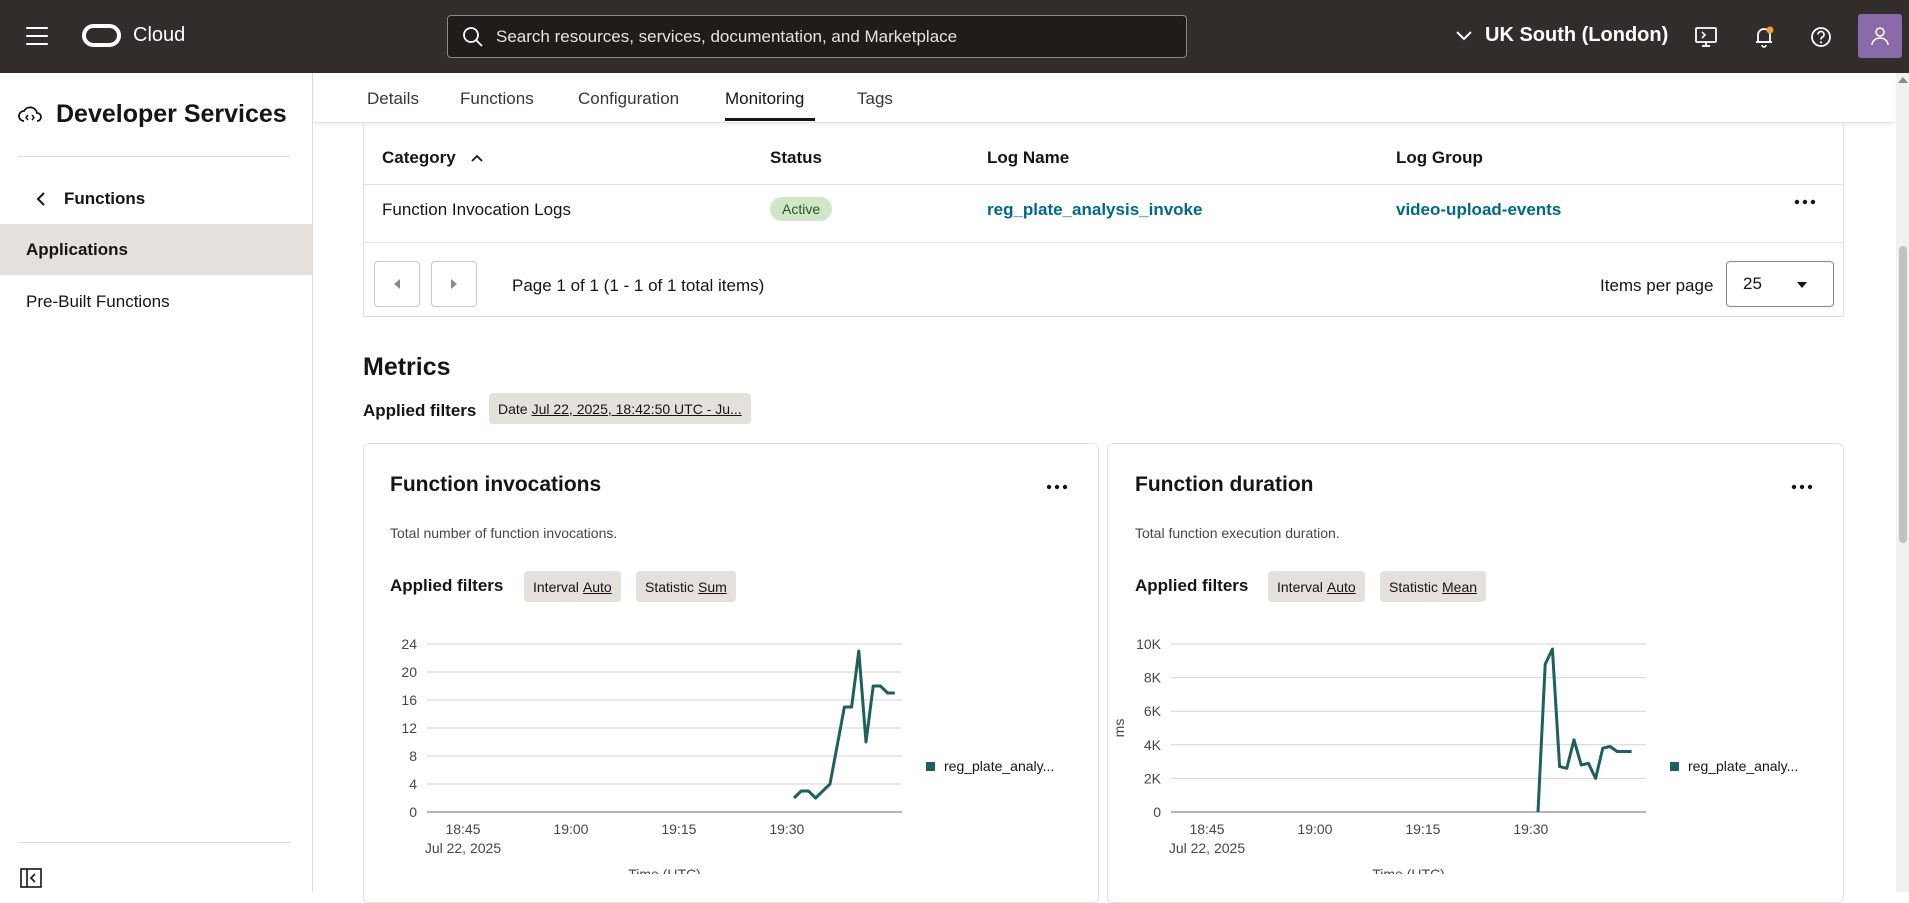 The image size is (1909, 903). Describe the element at coordinates (1237, 533) in the screenshot. I see `card-description: Total function execution duration.` at that location.